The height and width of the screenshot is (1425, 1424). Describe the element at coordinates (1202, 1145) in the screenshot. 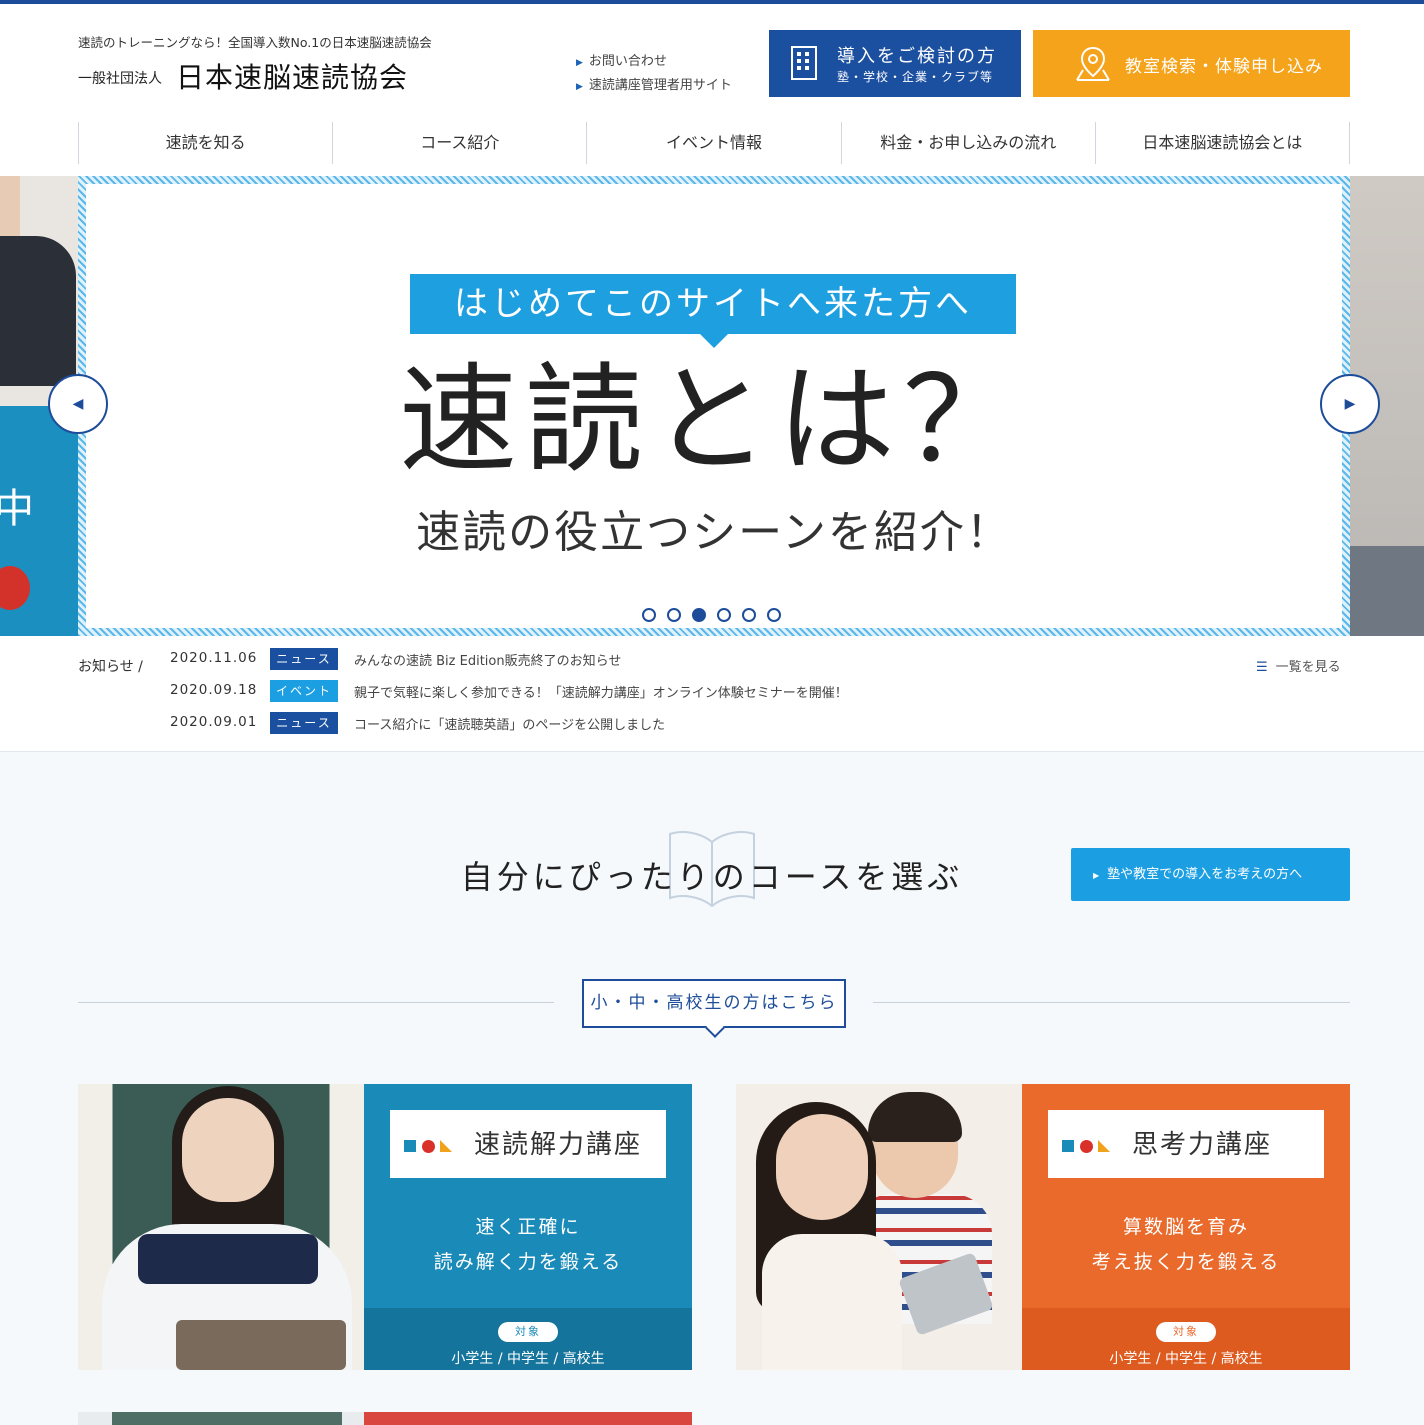

I see `course-name: 思考力講座` at that location.